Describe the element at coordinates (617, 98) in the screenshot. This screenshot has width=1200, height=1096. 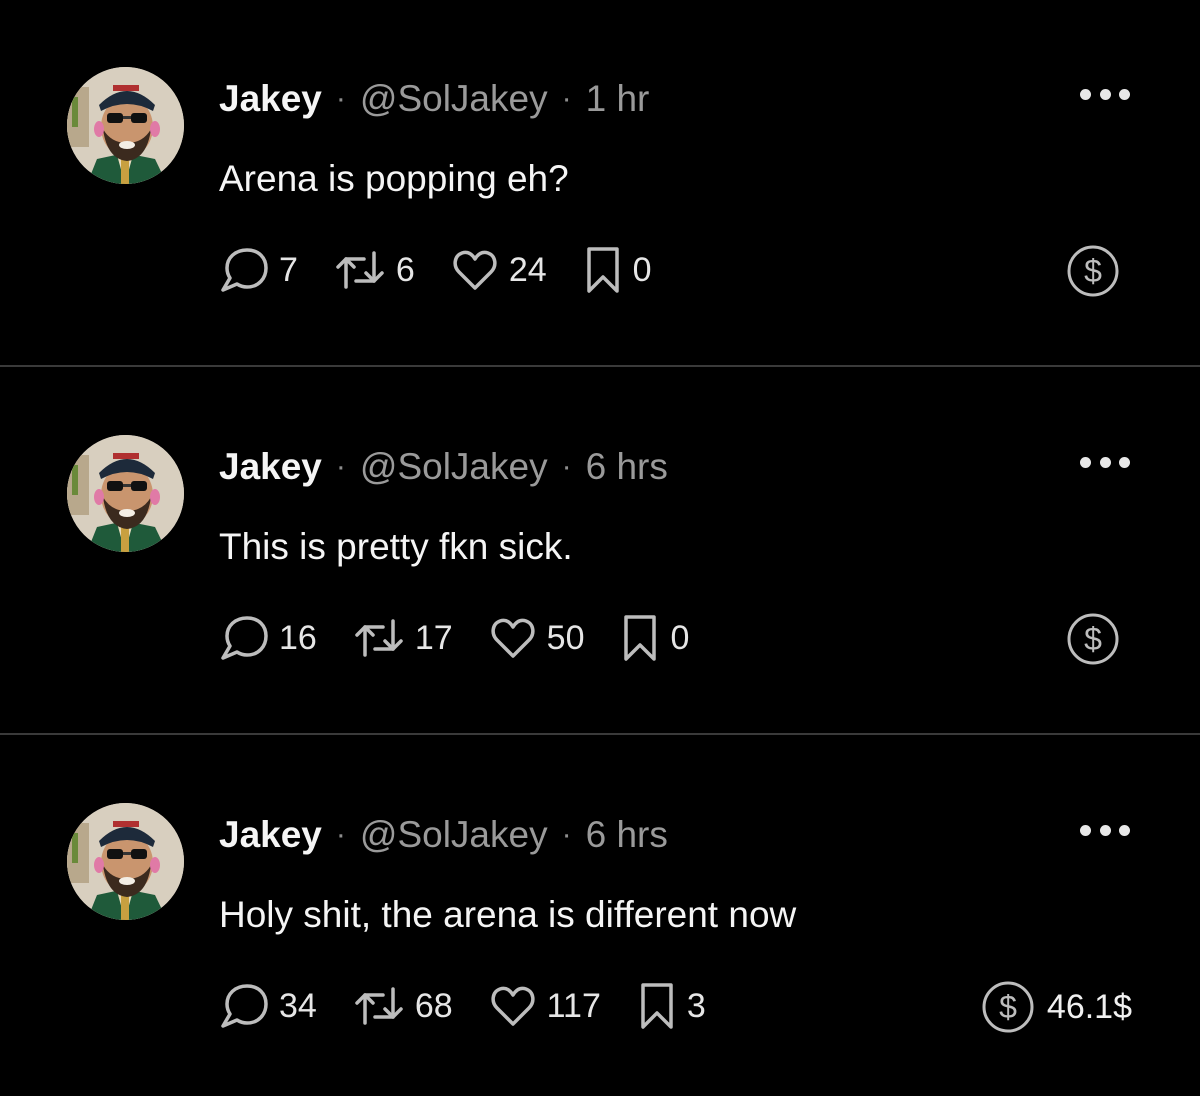
I see `post-time: 1 hr` at that location.